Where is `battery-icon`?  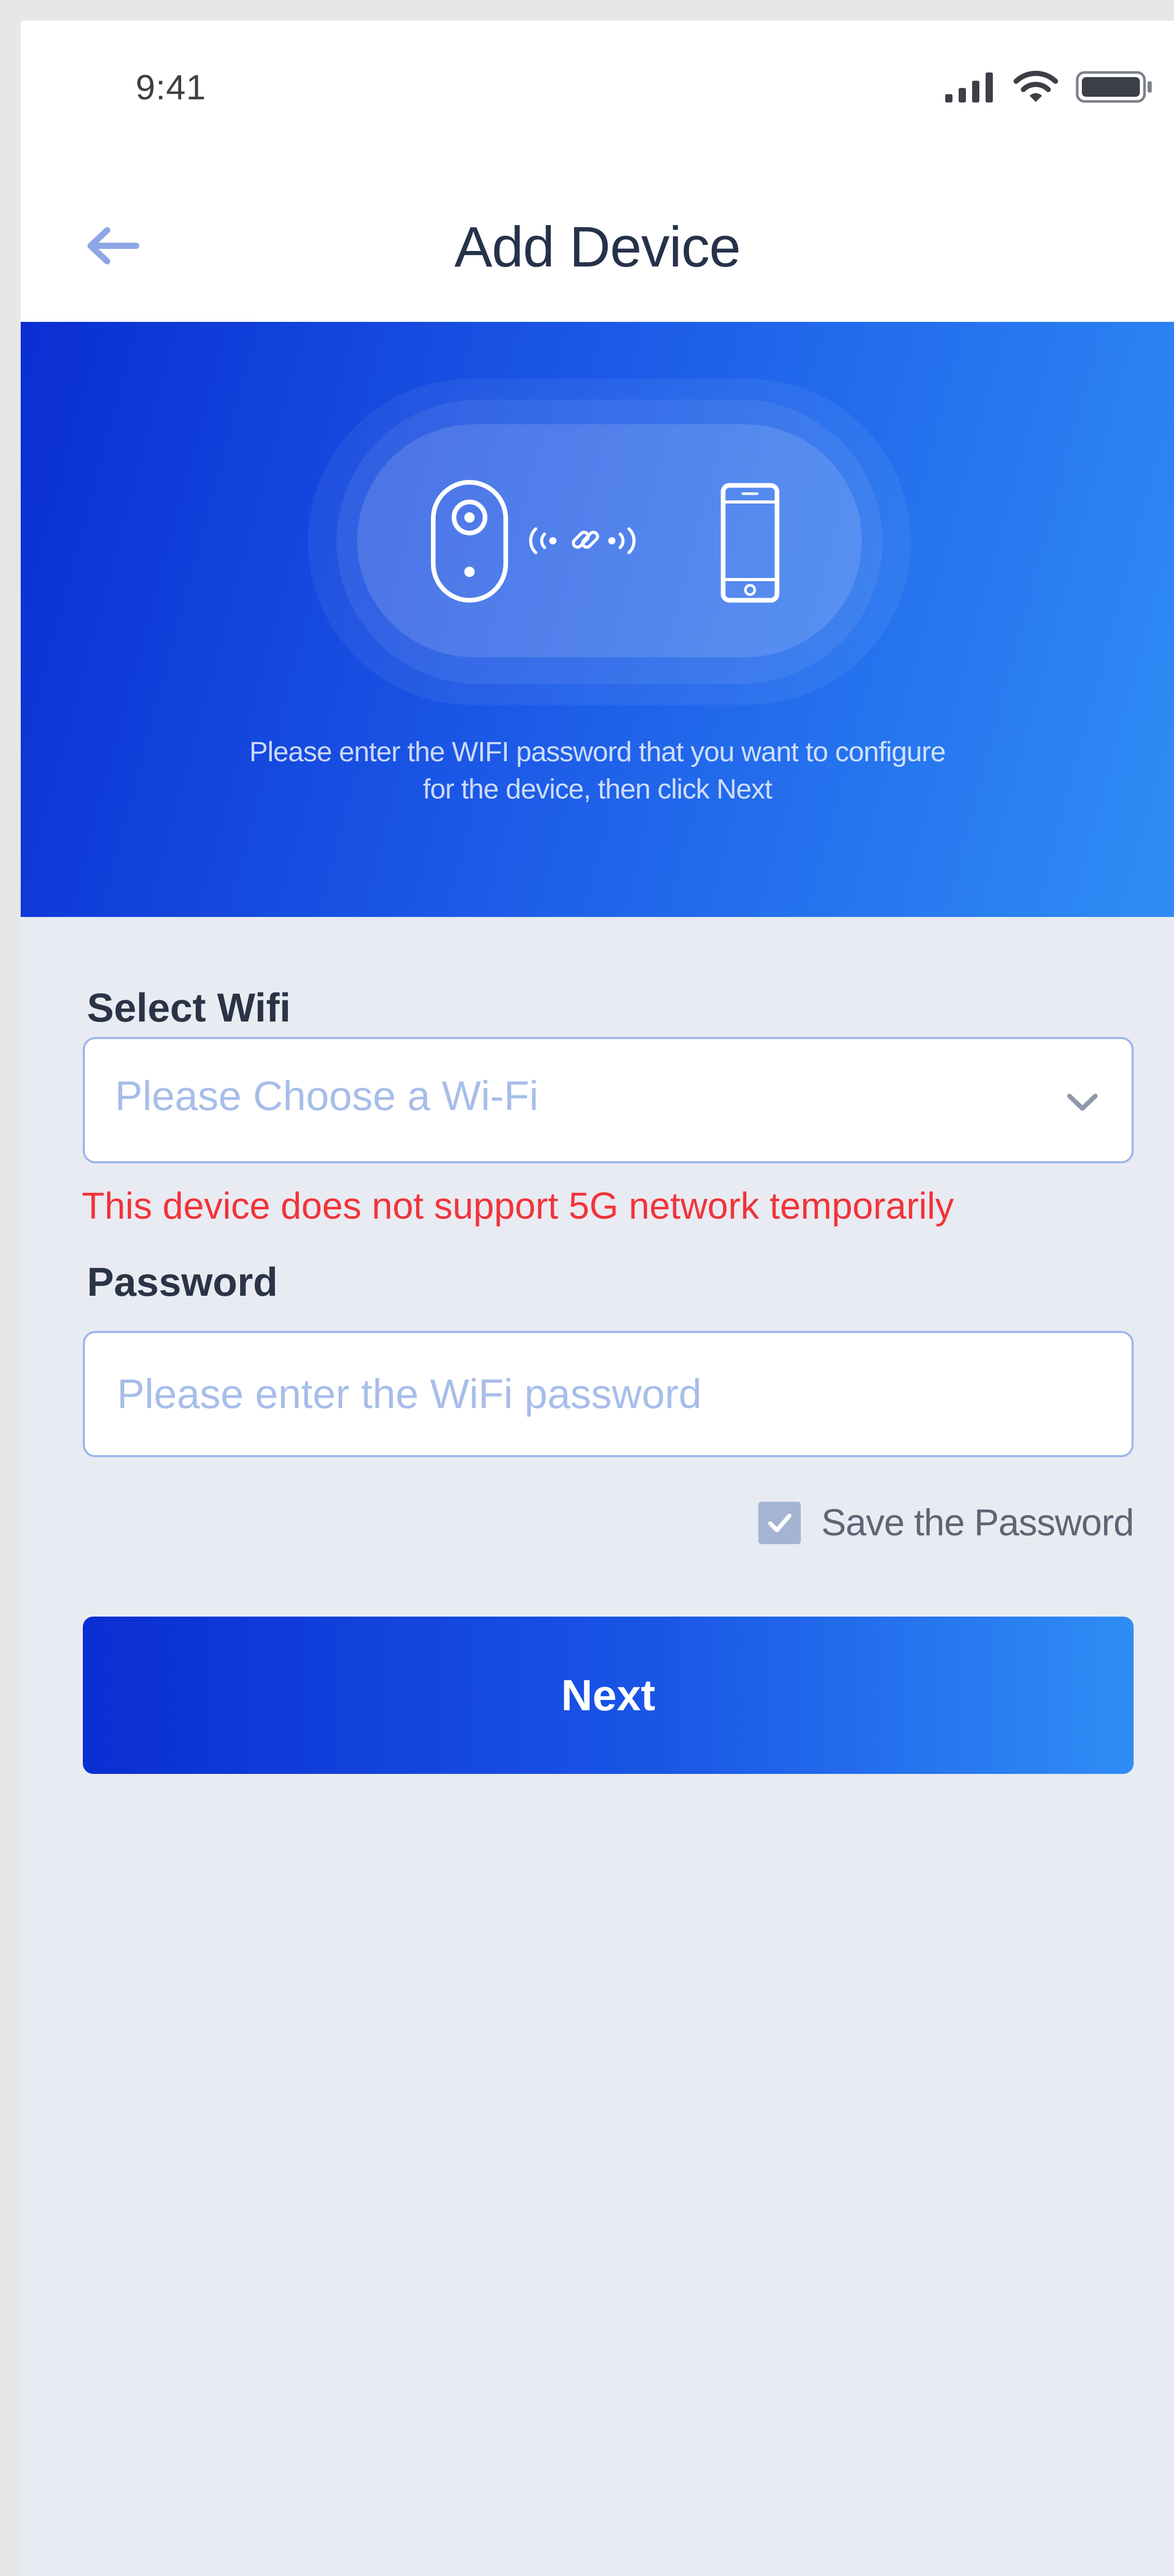 battery-icon is located at coordinates (1114, 89).